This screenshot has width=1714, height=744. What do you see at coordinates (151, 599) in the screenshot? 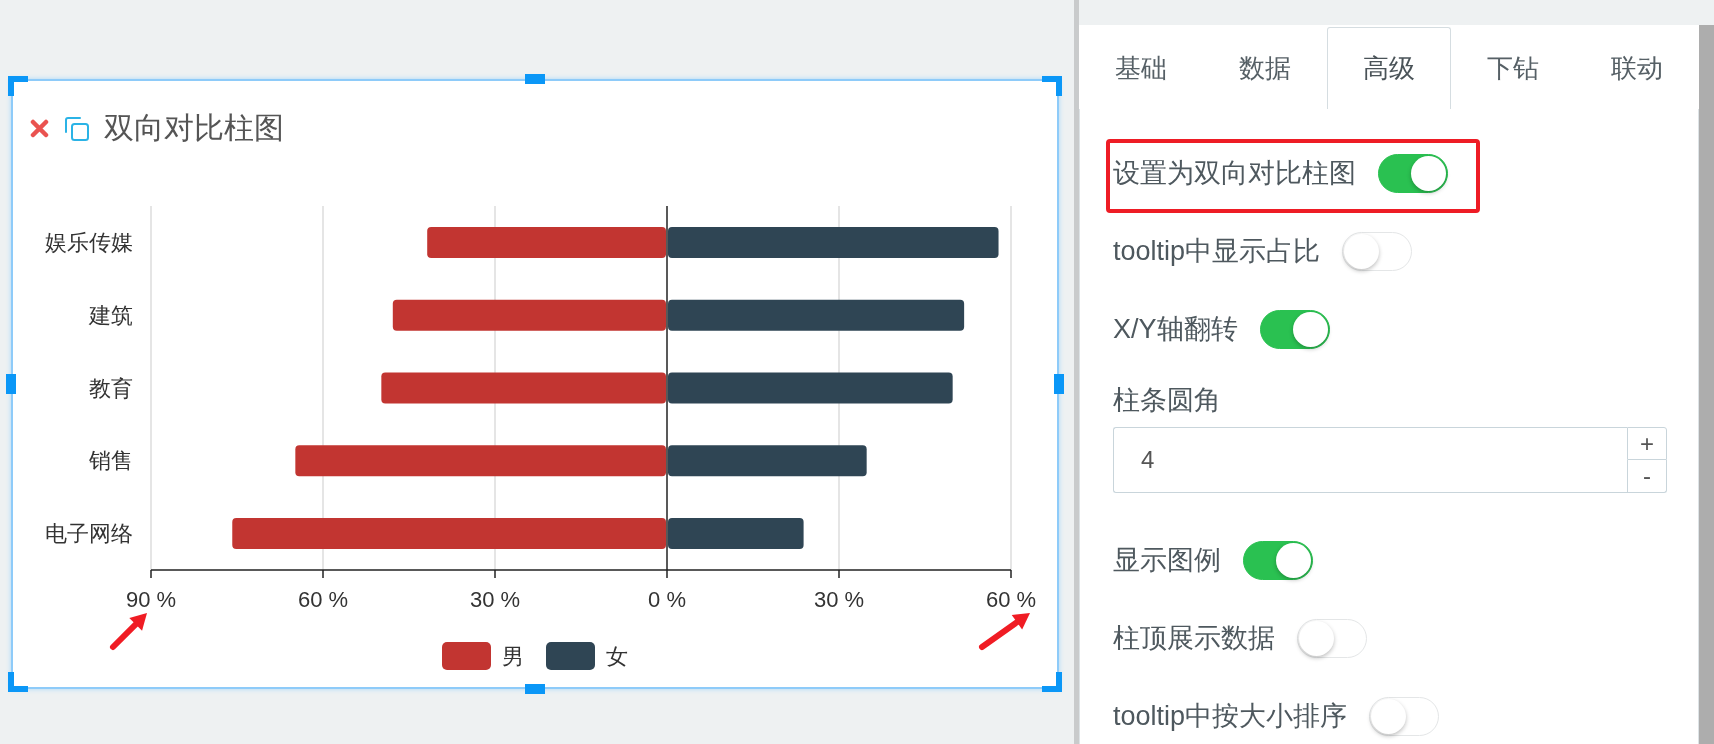
I see `tick-label: 90 %` at bounding box center [151, 599].